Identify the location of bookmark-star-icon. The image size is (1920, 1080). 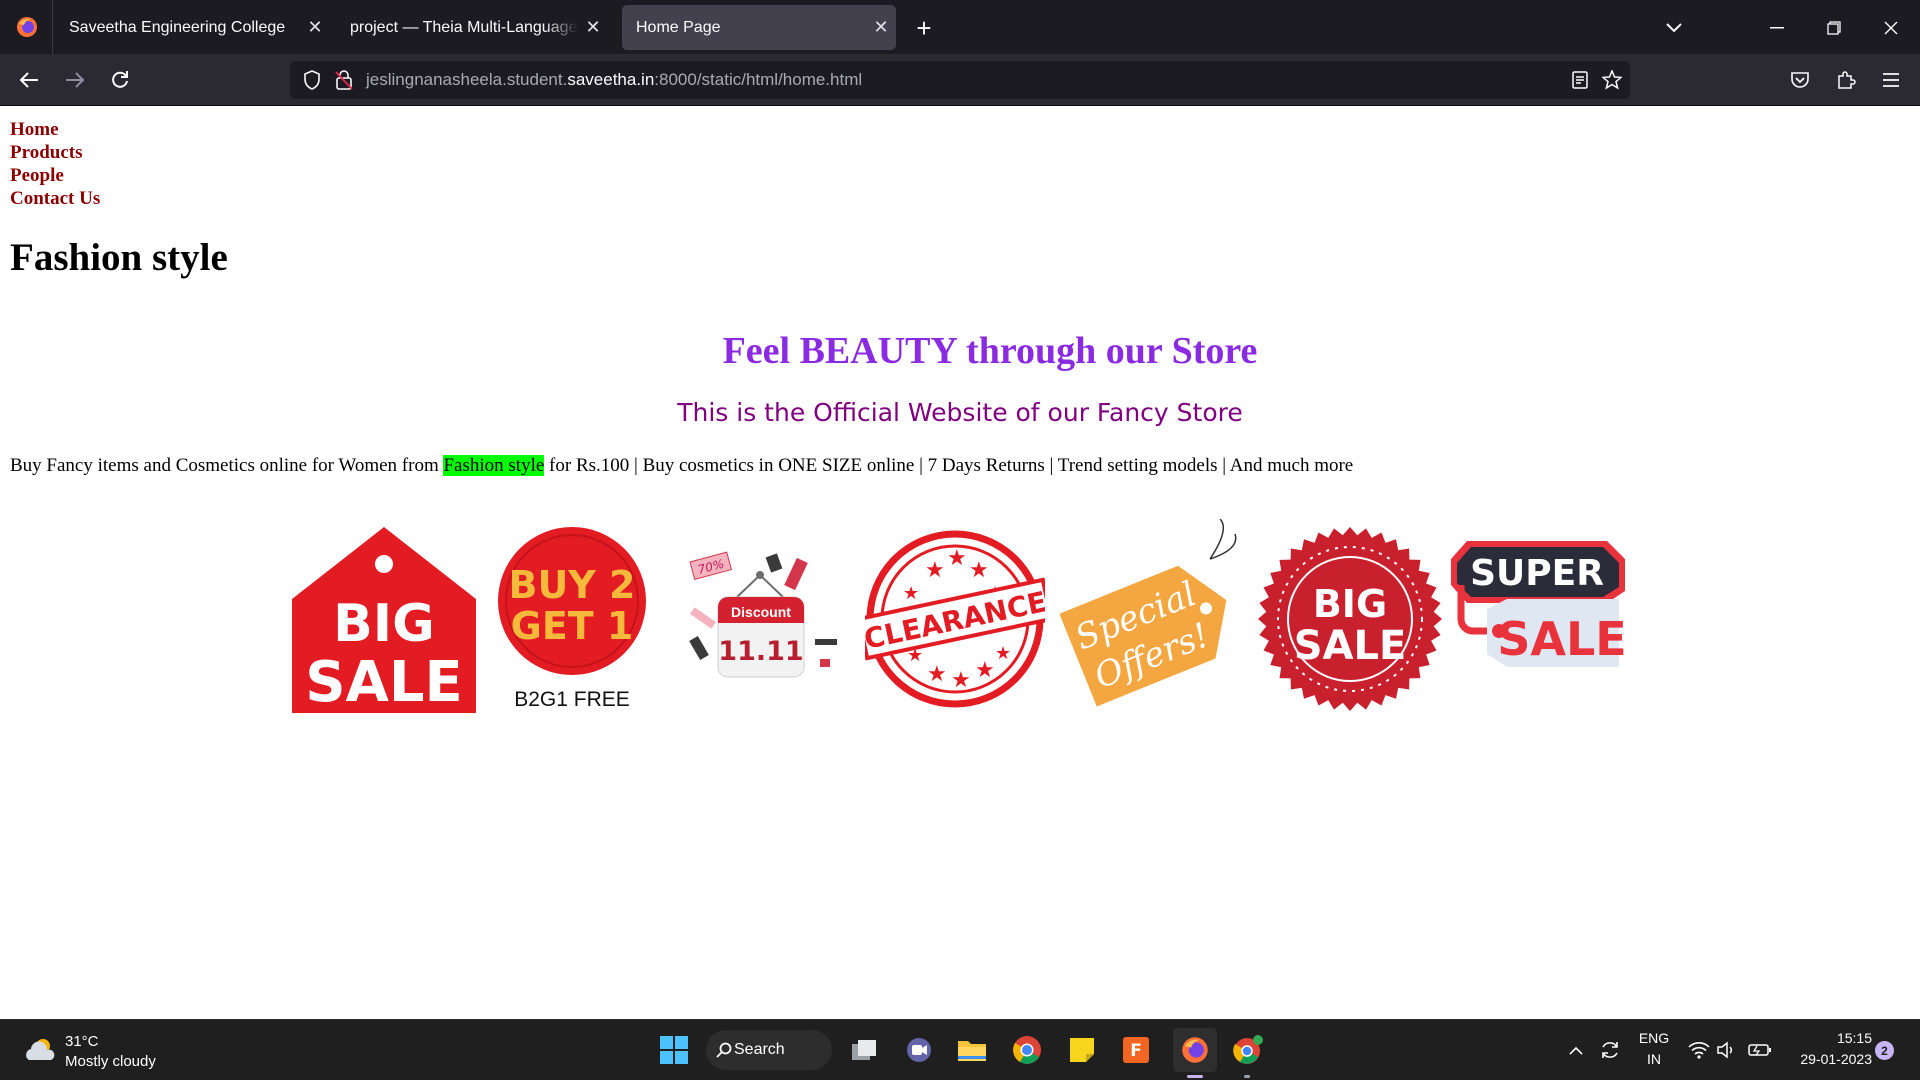
(1612, 80).